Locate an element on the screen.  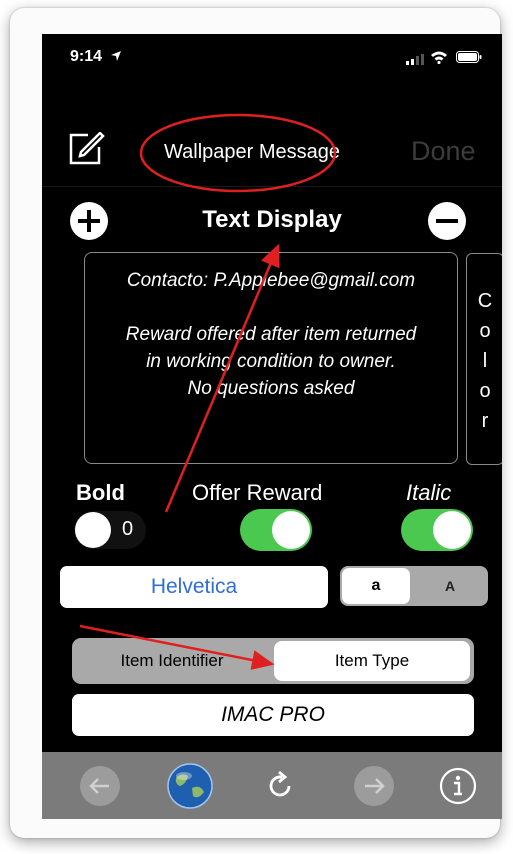
message-line: Contacto: P.Applebee@gmail.com is located at coordinates (271, 280).